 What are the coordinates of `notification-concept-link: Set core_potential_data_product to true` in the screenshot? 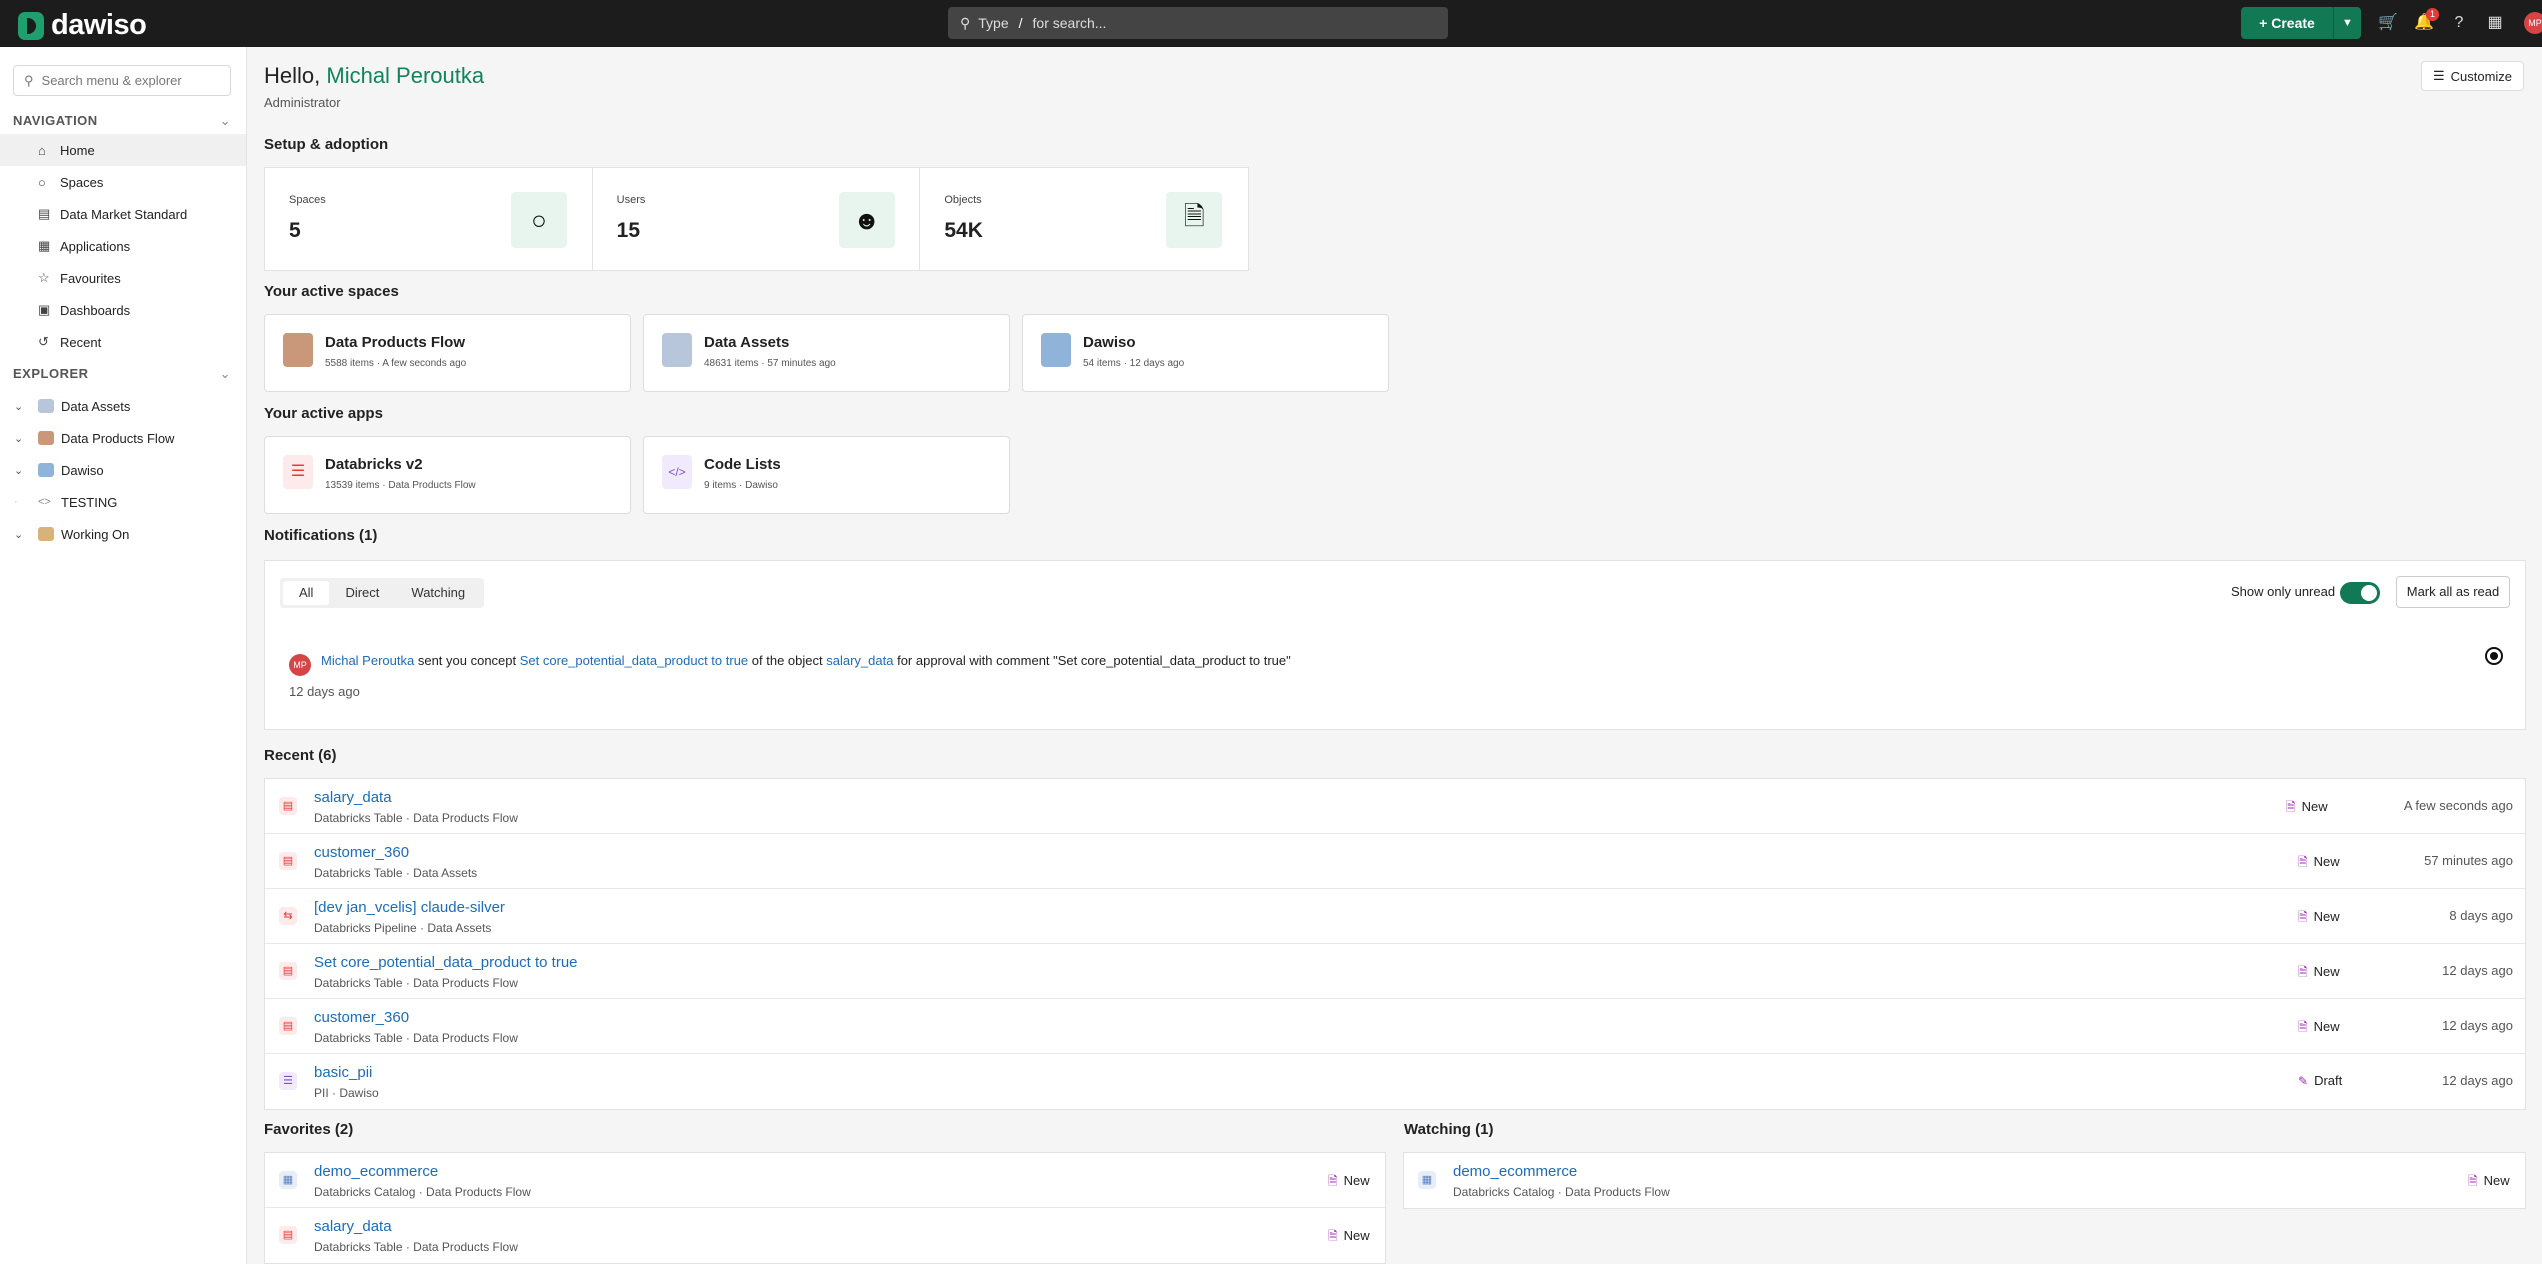 It's located at (634, 660).